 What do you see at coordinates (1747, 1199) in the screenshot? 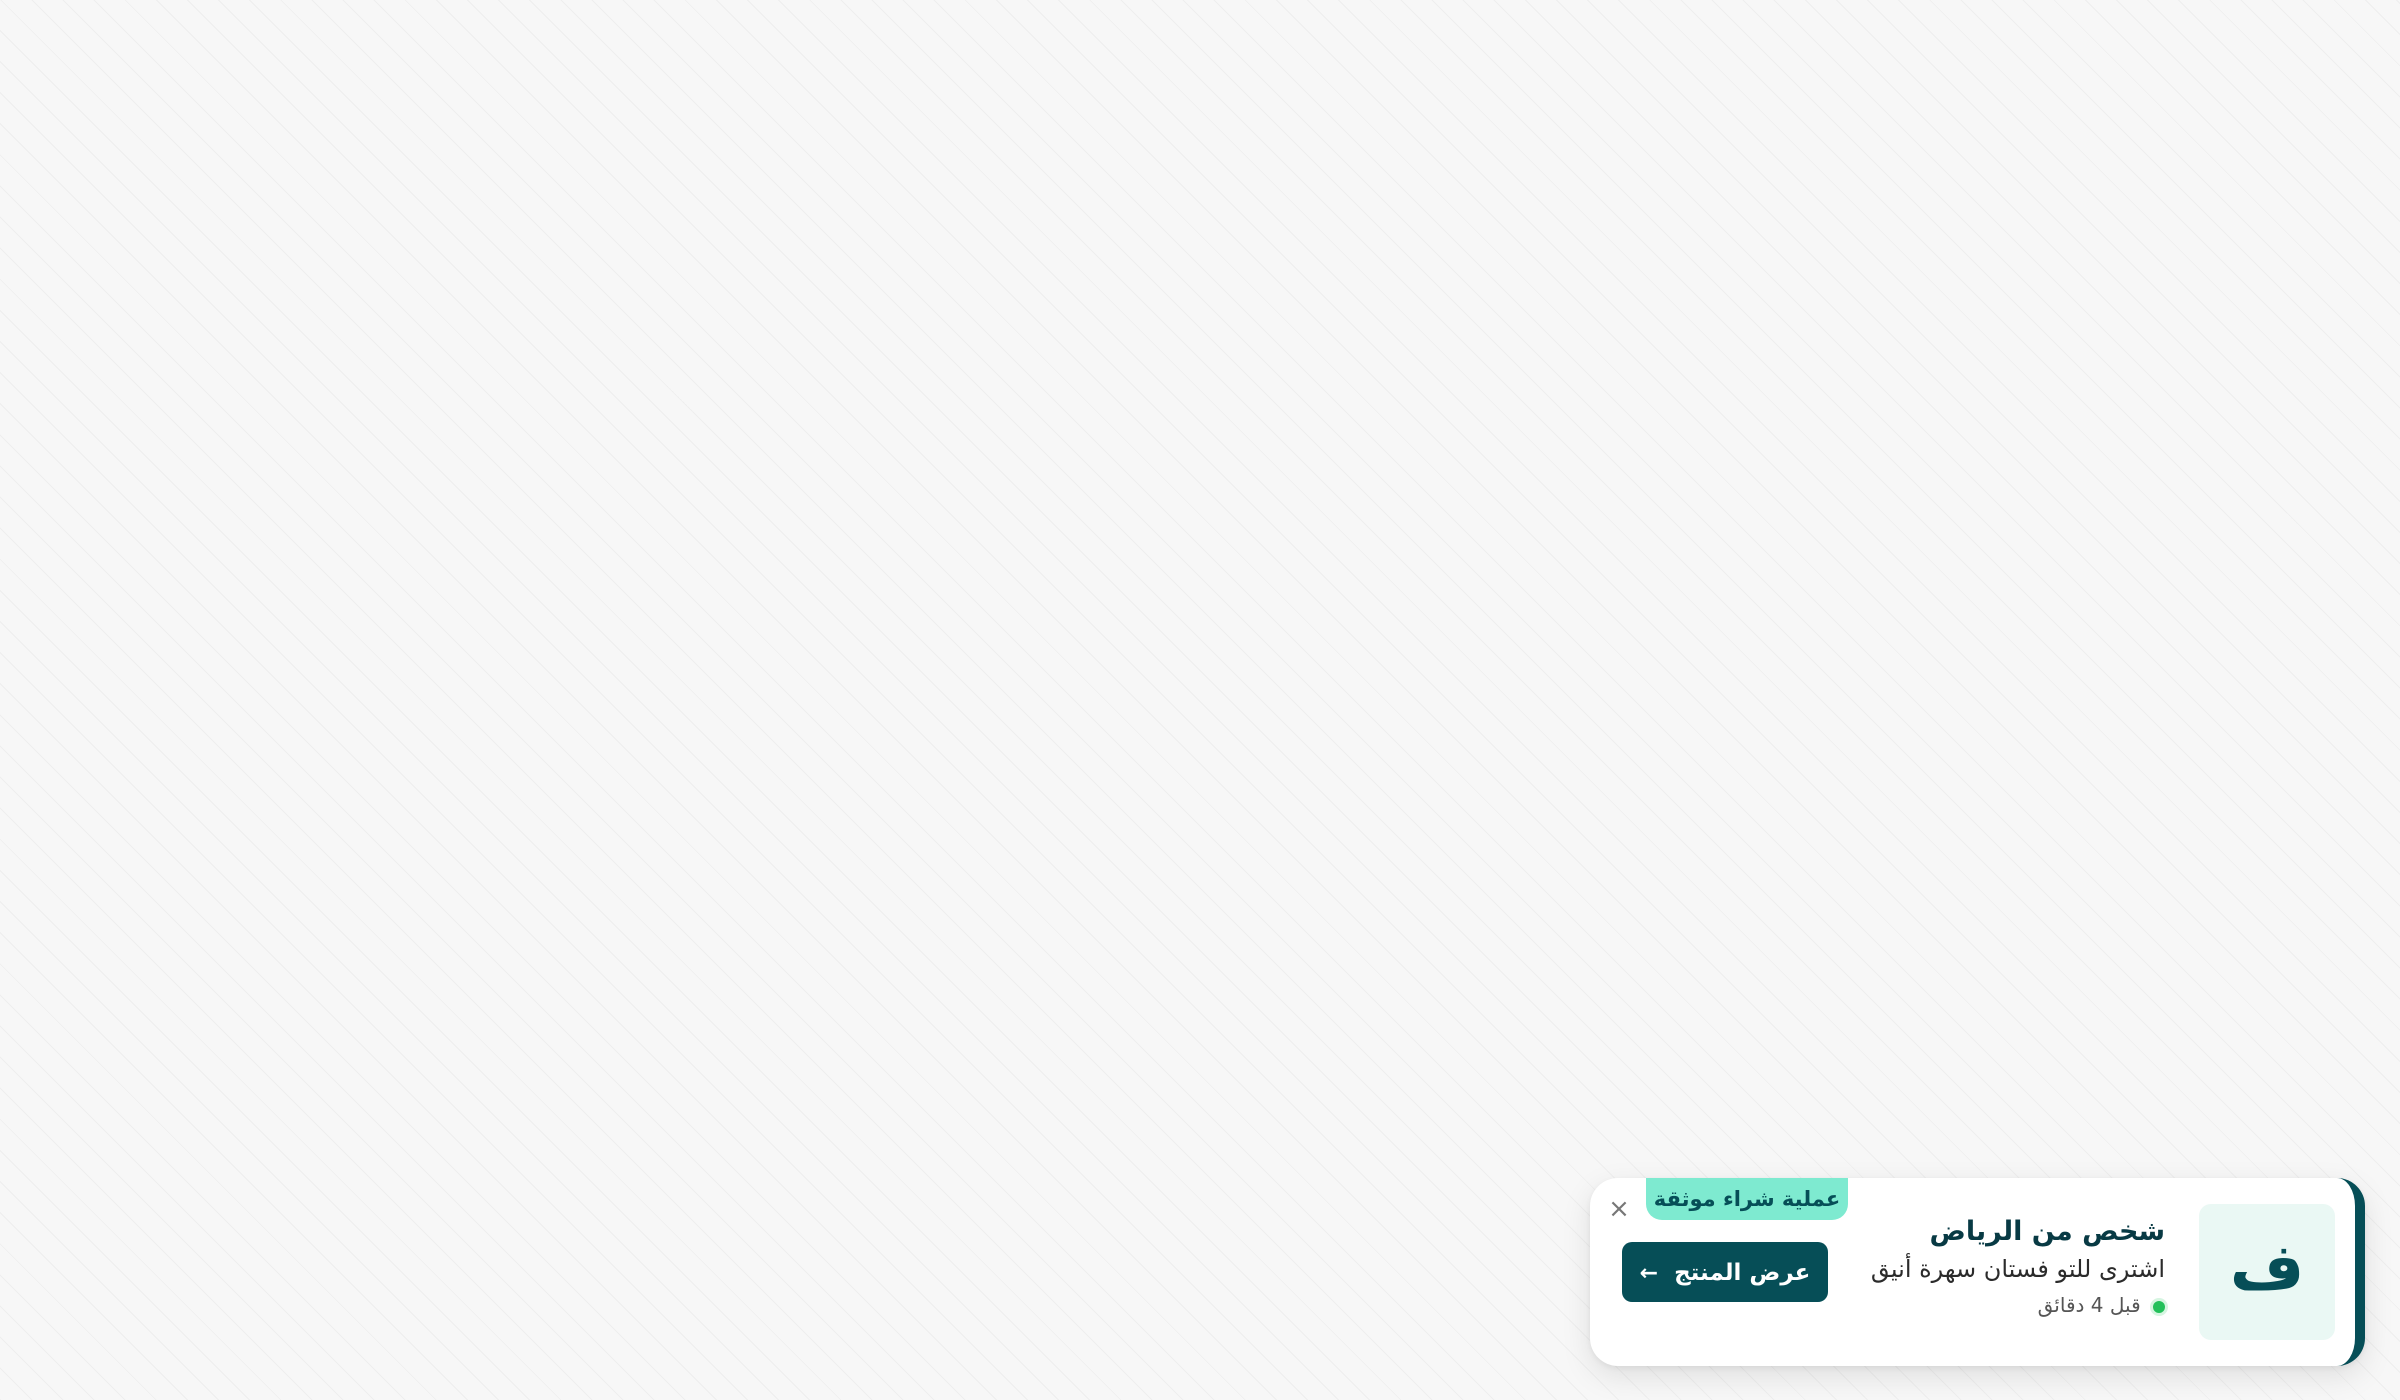
I see `verified-purchase-badge: عملية شراء موثقة` at bounding box center [1747, 1199].